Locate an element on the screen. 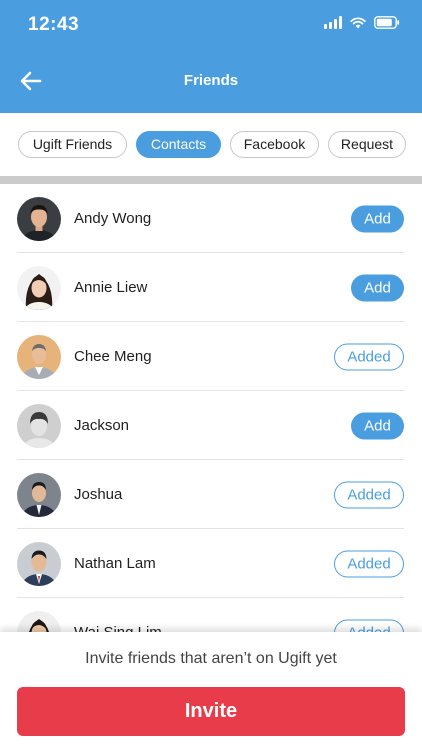 The height and width of the screenshot is (750, 422). status-time: 12:43 is located at coordinates (54, 24).